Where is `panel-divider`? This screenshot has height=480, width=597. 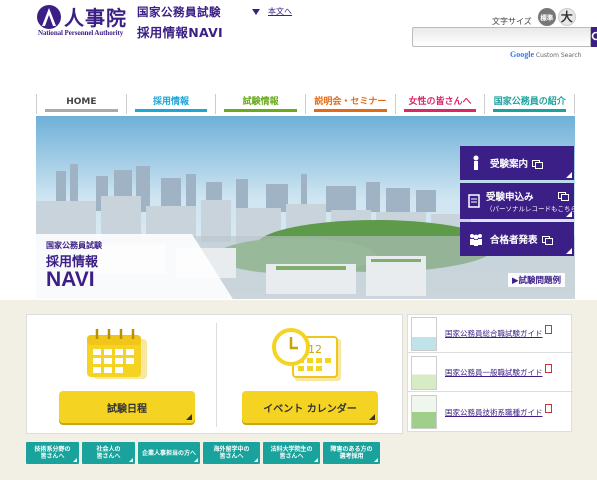
panel-divider is located at coordinates (216, 375).